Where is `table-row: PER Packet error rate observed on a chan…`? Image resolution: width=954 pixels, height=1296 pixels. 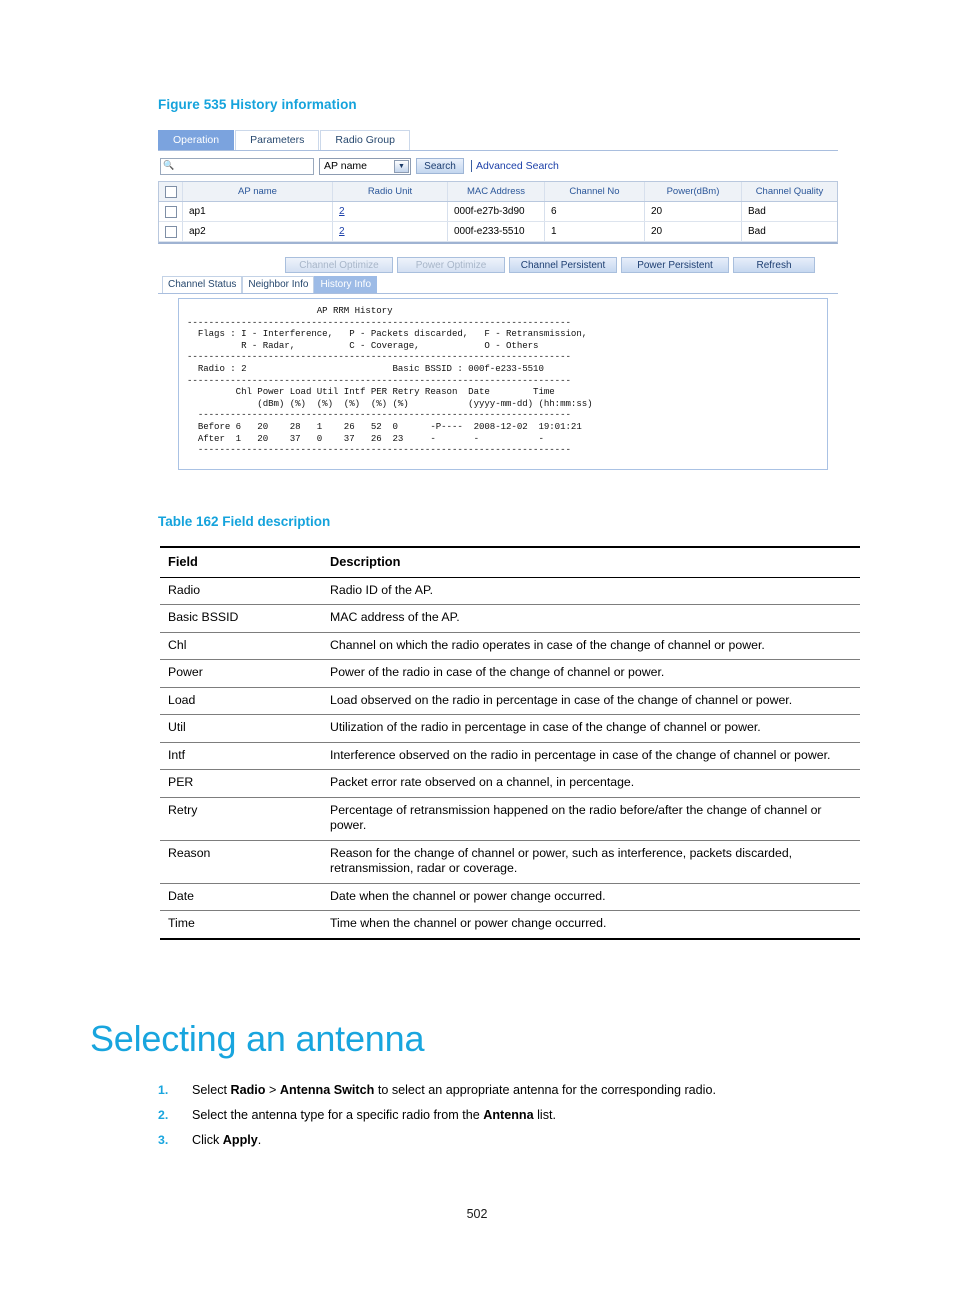
table-row: PER Packet error rate observed on a chan… is located at coordinates (510, 783).